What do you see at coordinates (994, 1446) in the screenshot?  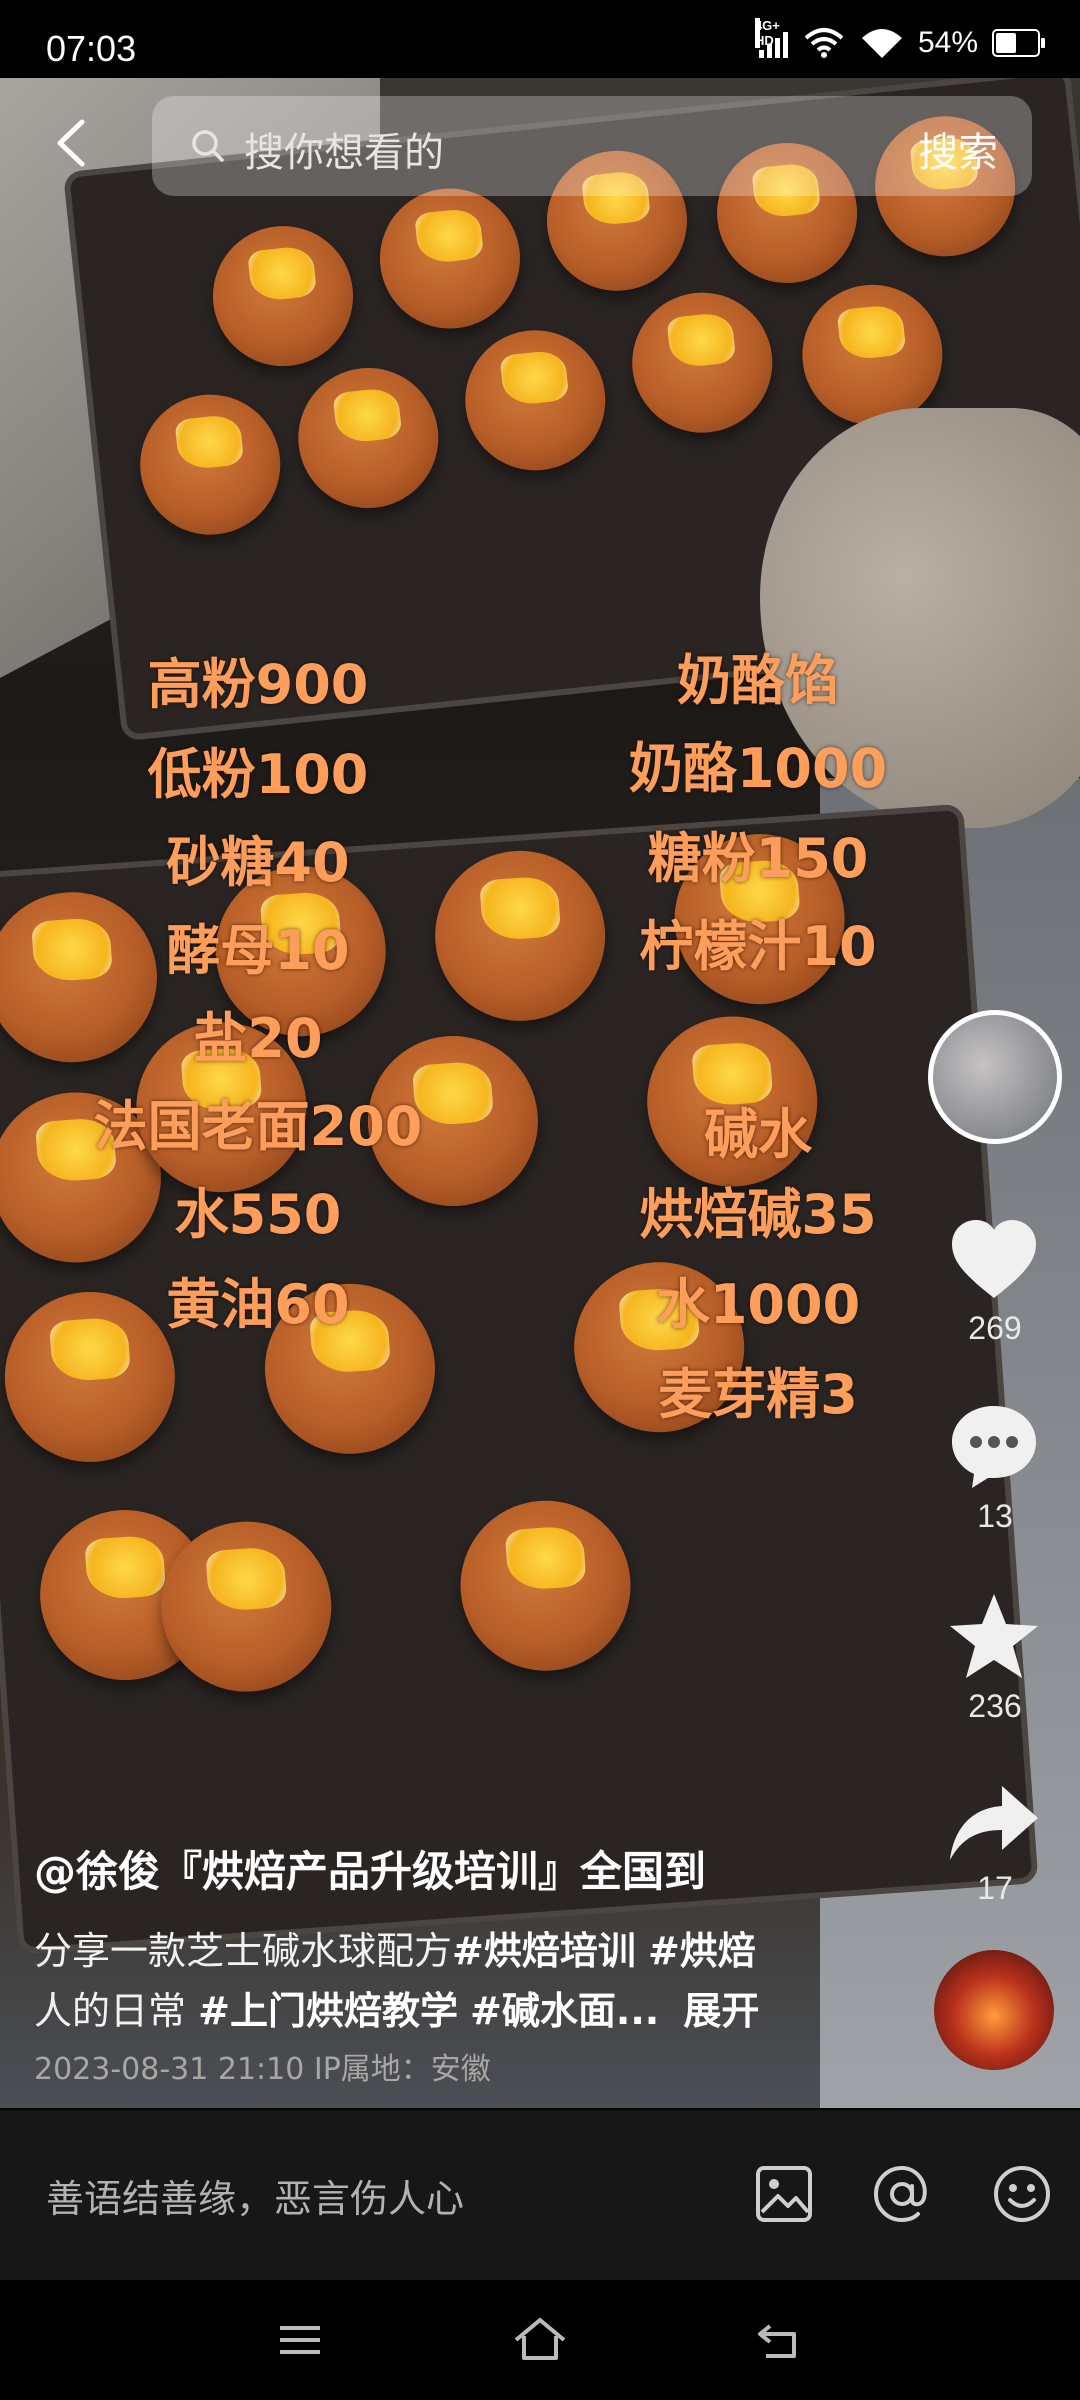 I see `comment-bubble-icon` at bounding box center [994, 1446].